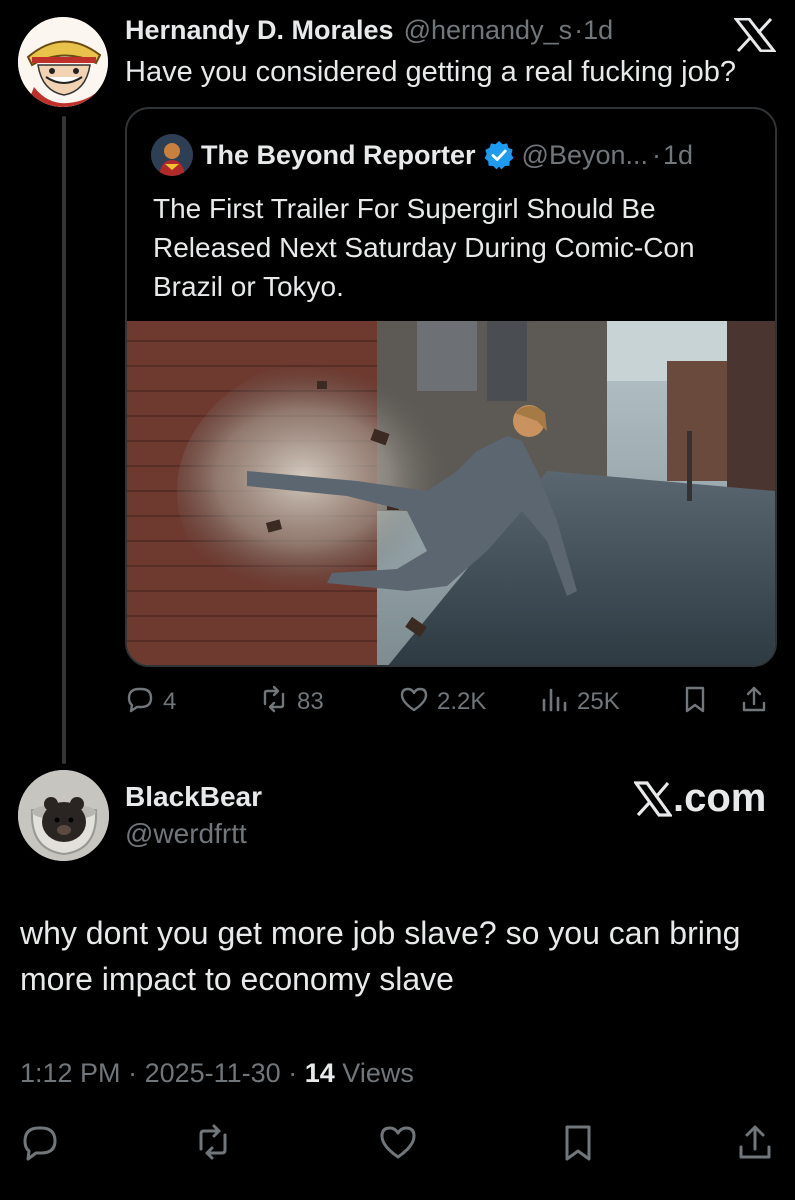 The width and height of the screenshot is (795, 1200). I want to click on views-count: 25K, so click(598, 701).